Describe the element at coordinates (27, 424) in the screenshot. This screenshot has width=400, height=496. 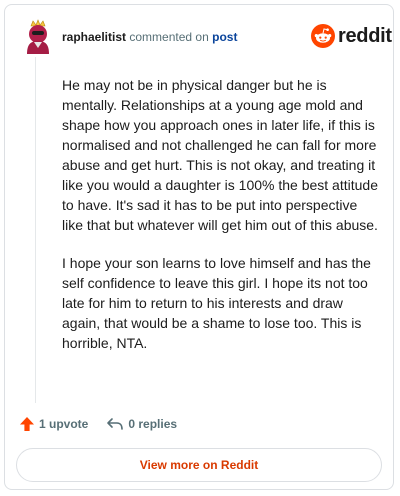
I see `upvote-arrow-icon` at that location.